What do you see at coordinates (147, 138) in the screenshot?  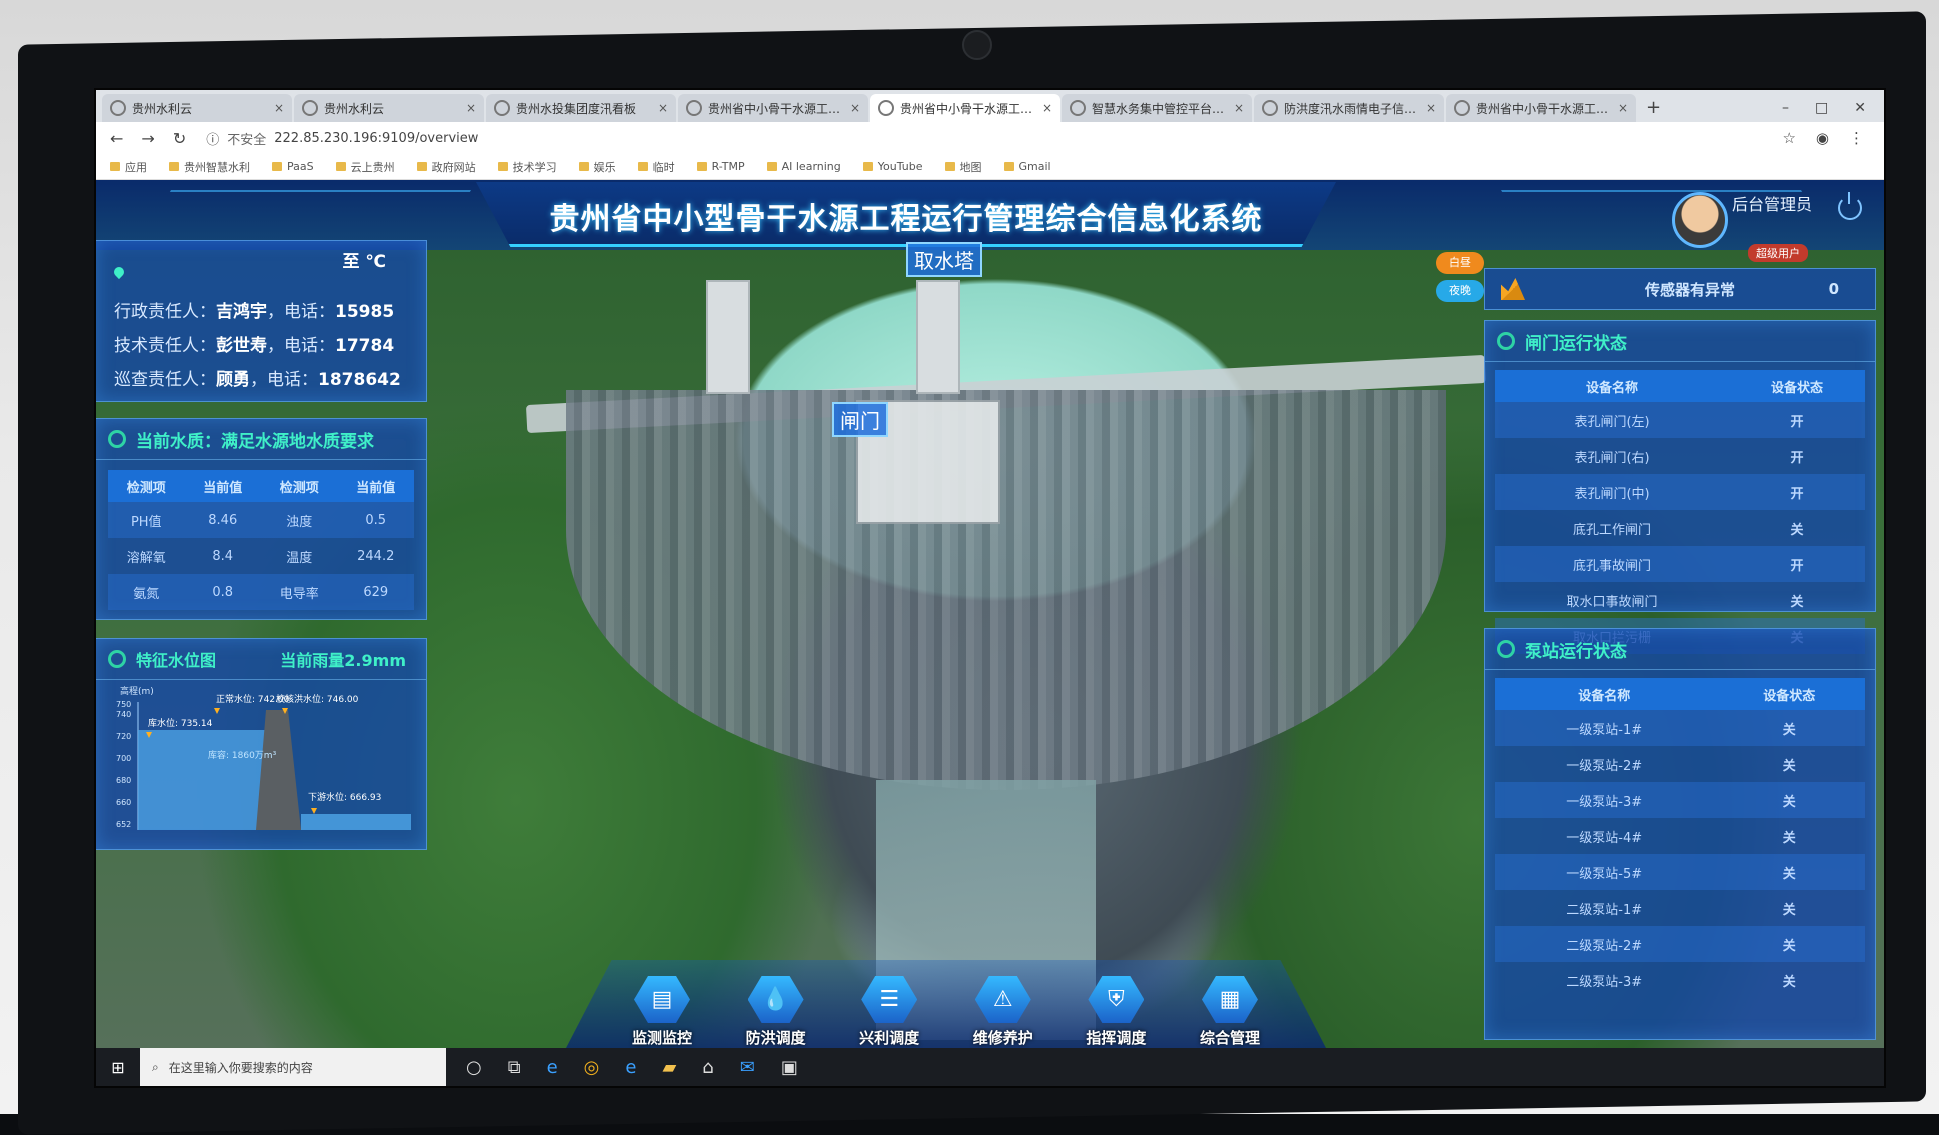 I see `forward-icon: →` at bounding box center [147, 138].